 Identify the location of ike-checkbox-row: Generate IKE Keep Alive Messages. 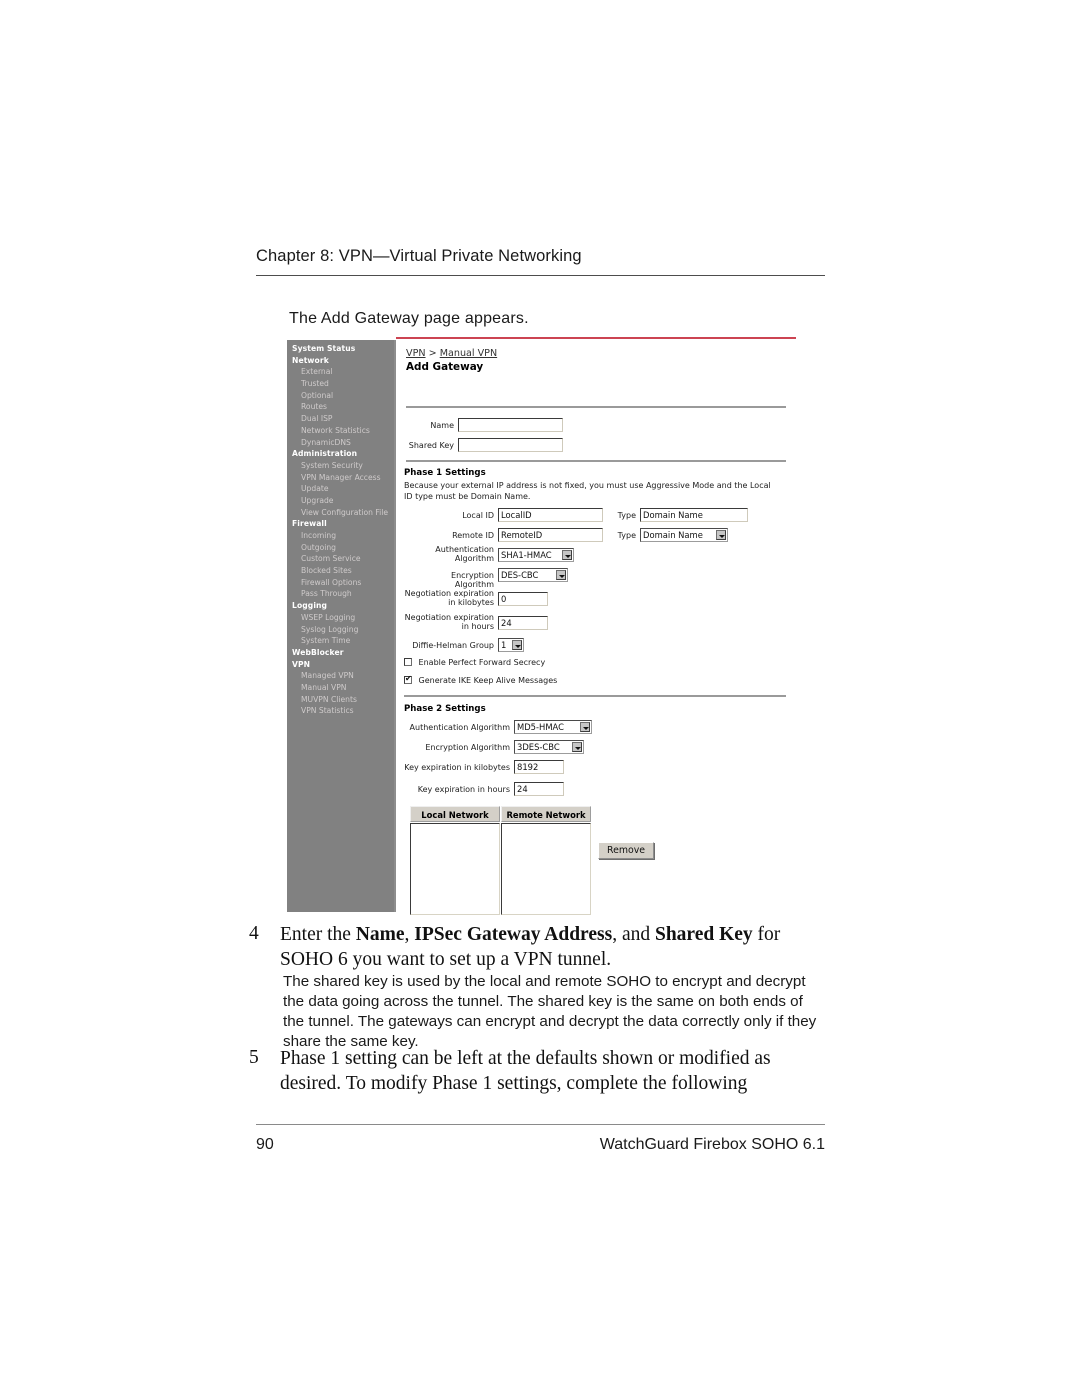
(481, 679).